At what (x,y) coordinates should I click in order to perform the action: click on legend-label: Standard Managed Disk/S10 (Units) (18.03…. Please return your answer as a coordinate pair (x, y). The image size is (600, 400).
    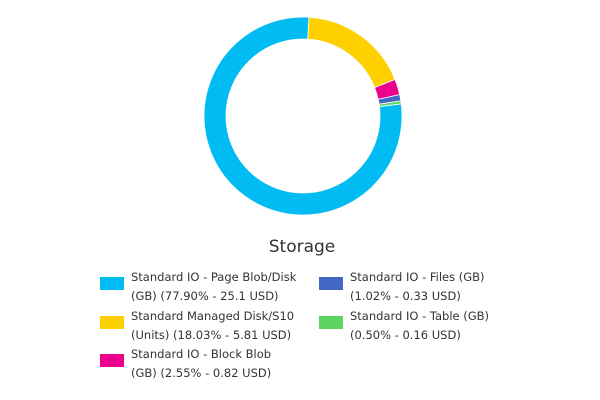
    Looking at the image, I should click on (213, 325).